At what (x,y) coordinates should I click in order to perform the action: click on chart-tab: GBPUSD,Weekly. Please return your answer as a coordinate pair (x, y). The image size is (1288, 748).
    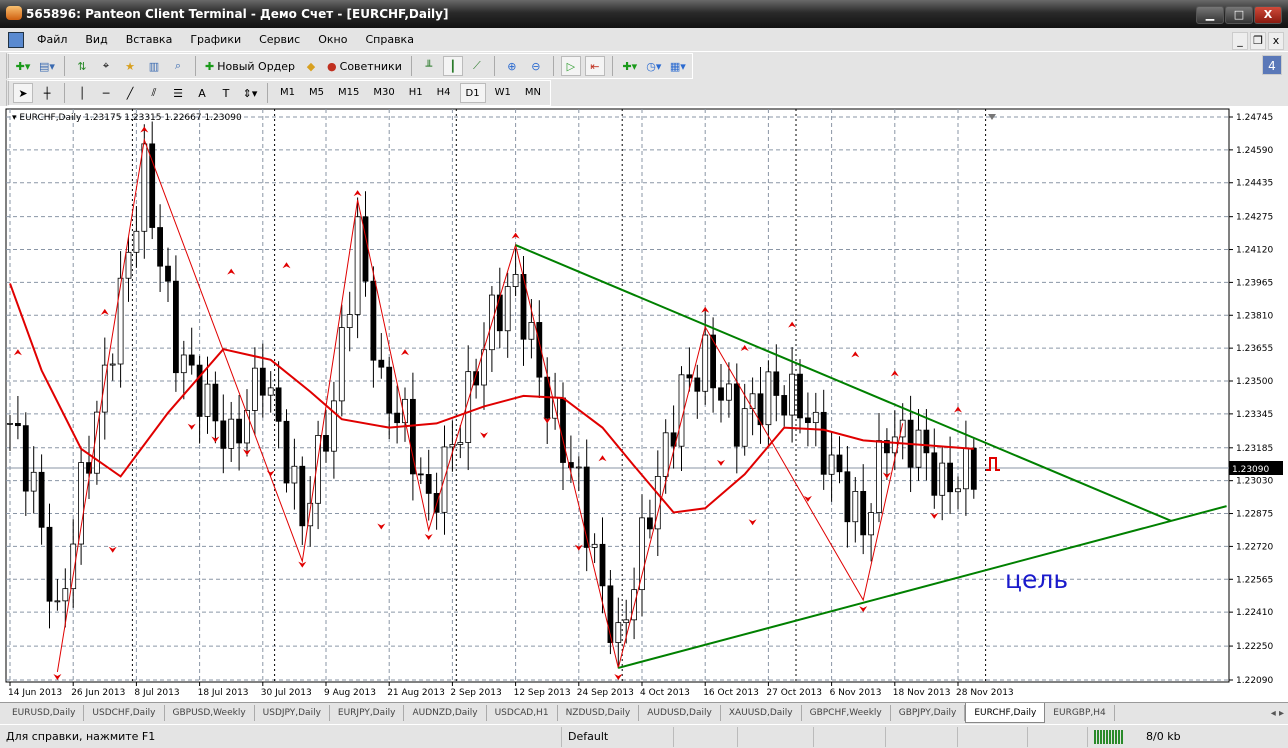
    Looking at the image, I should click on (210, 713).